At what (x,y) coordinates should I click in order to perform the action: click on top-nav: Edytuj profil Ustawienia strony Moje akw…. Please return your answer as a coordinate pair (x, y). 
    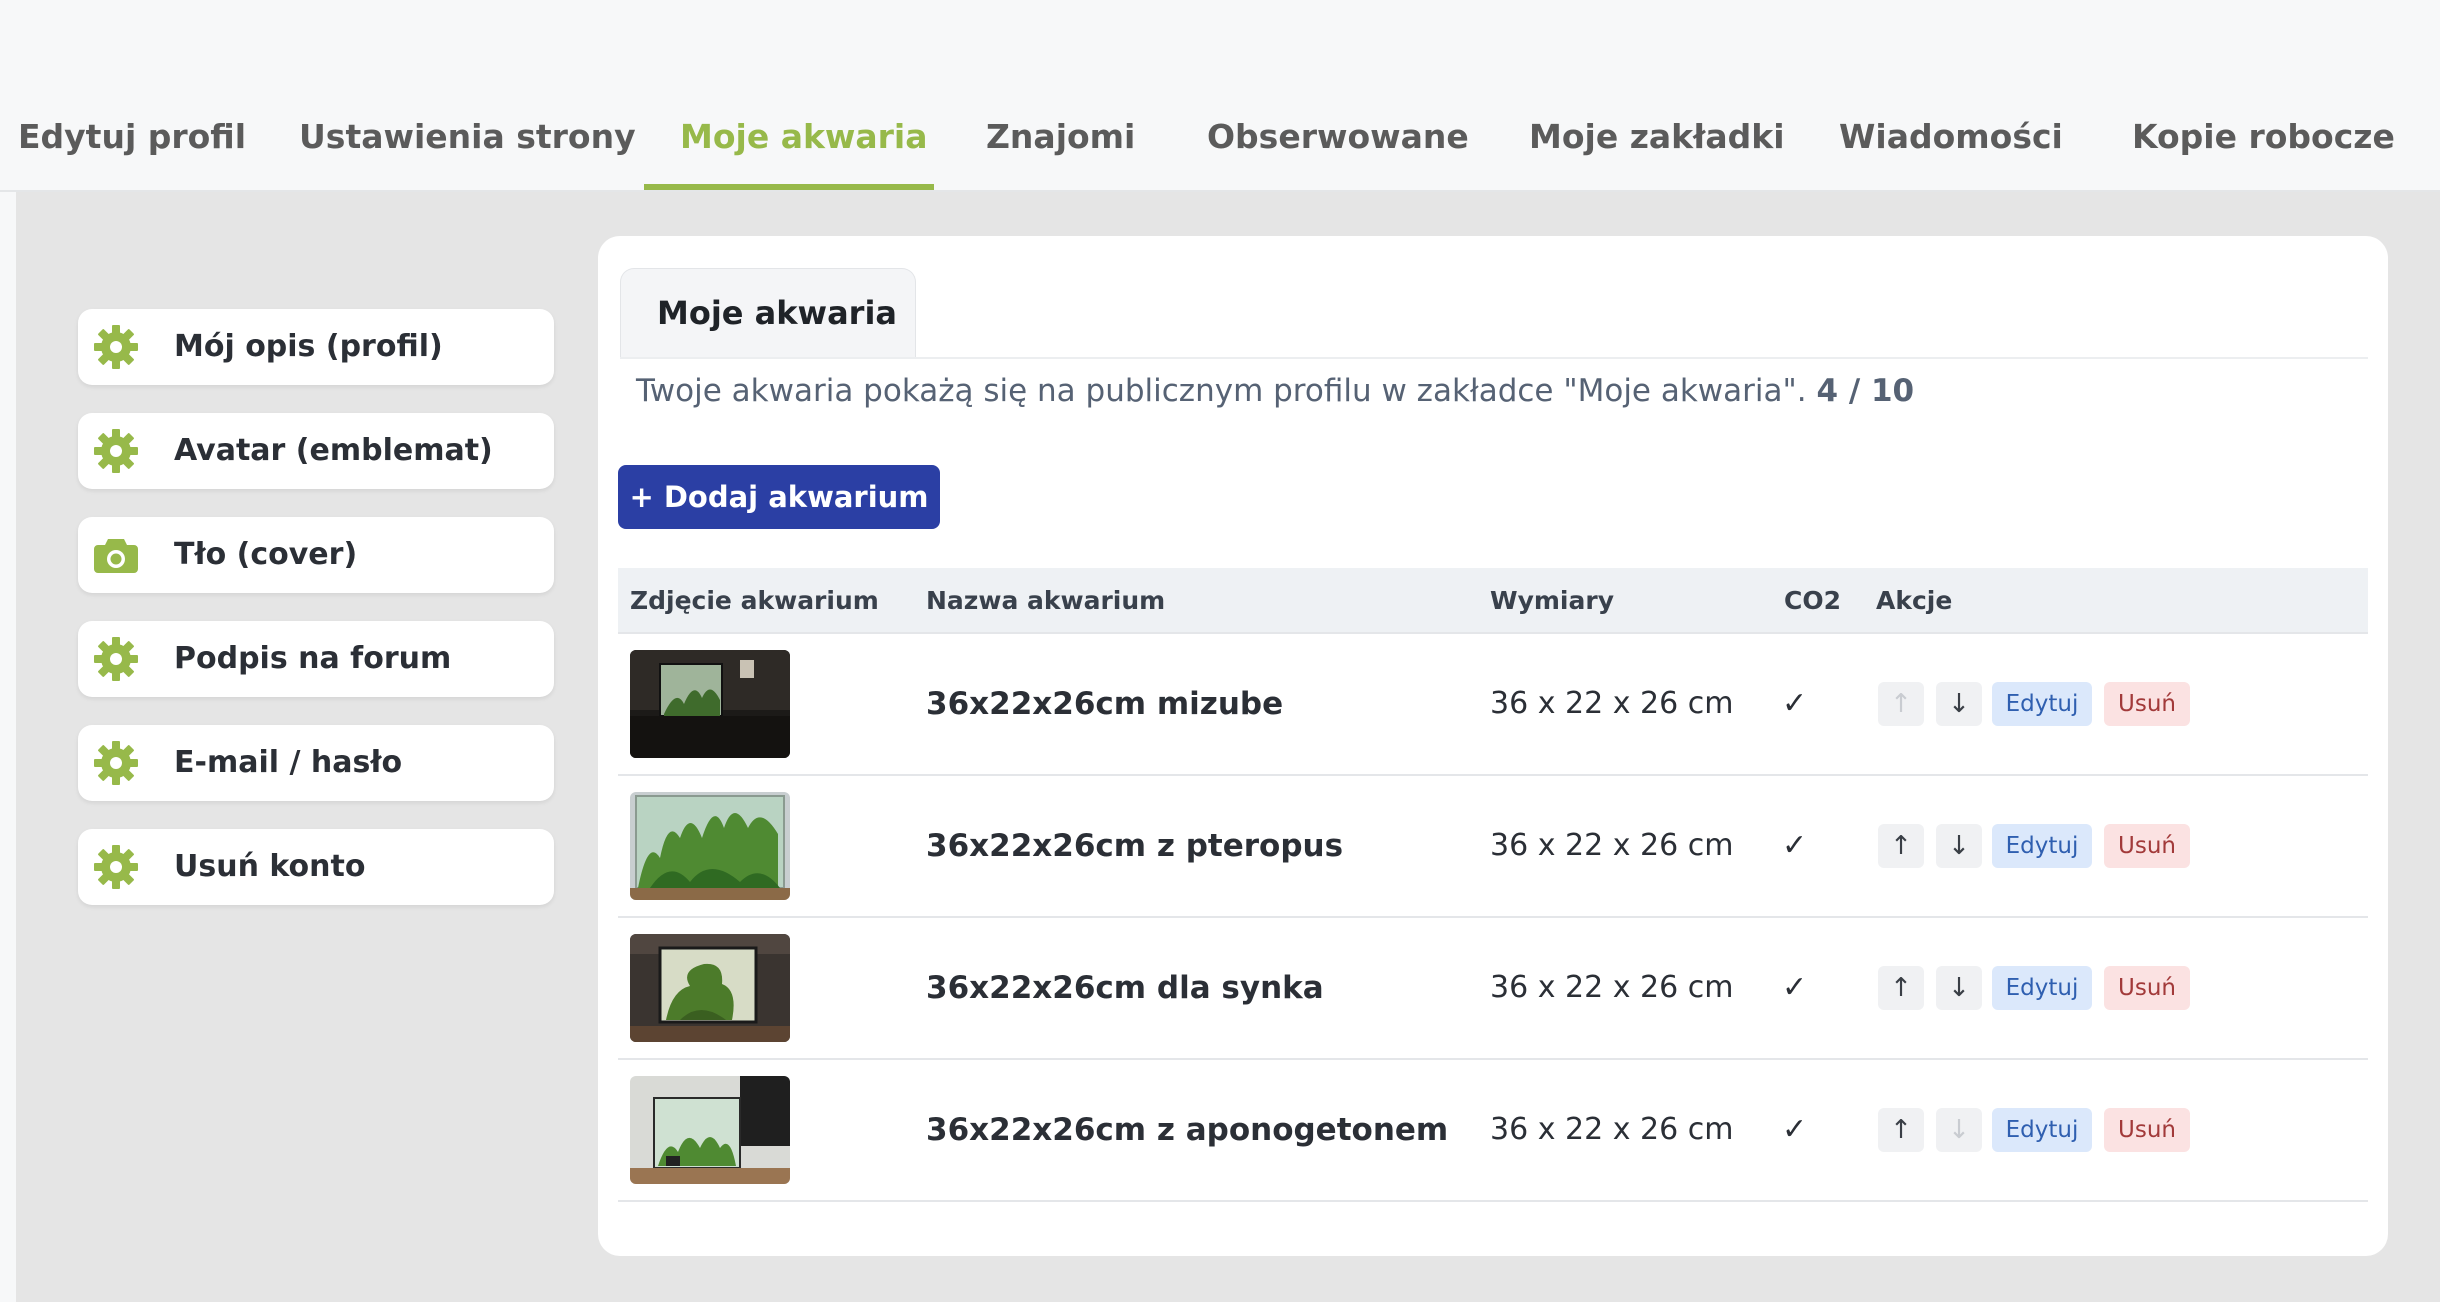
    Looking at the image, I should click on (1220, 146).